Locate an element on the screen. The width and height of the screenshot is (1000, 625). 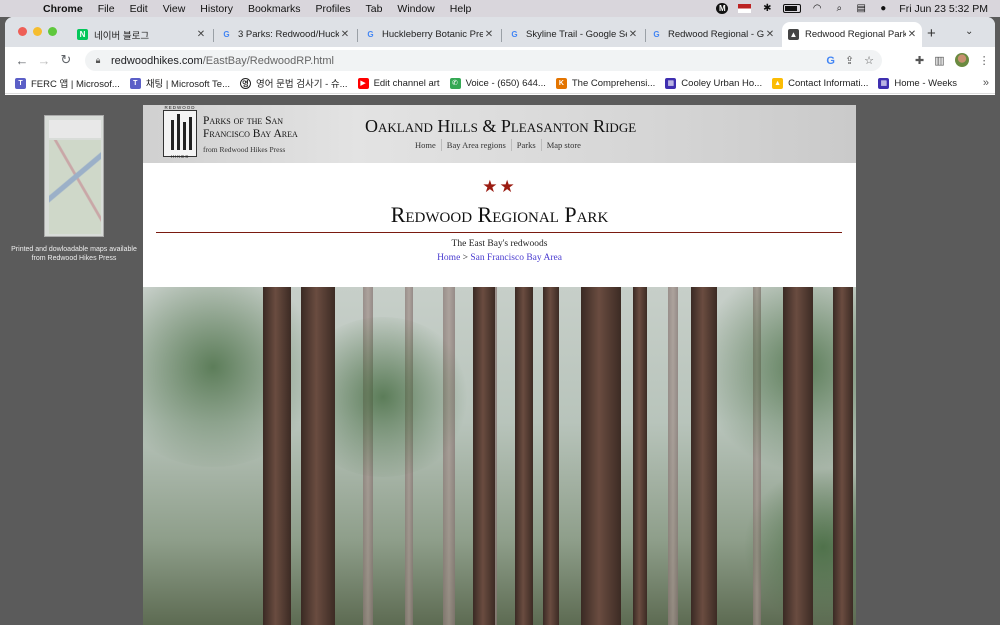
breadcrumb-home-link: Home is located at coordinates (448, 258).